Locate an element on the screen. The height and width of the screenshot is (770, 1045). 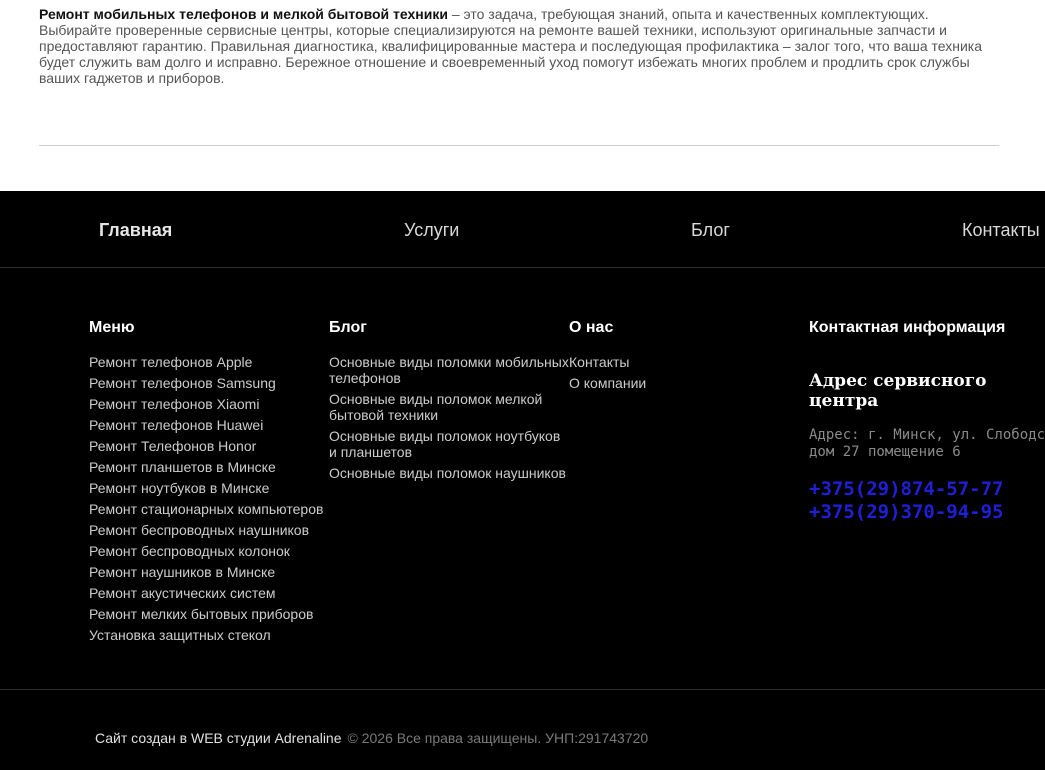
list-item: Ремонт беспроводных наушников is located at coordinates (207, 530).